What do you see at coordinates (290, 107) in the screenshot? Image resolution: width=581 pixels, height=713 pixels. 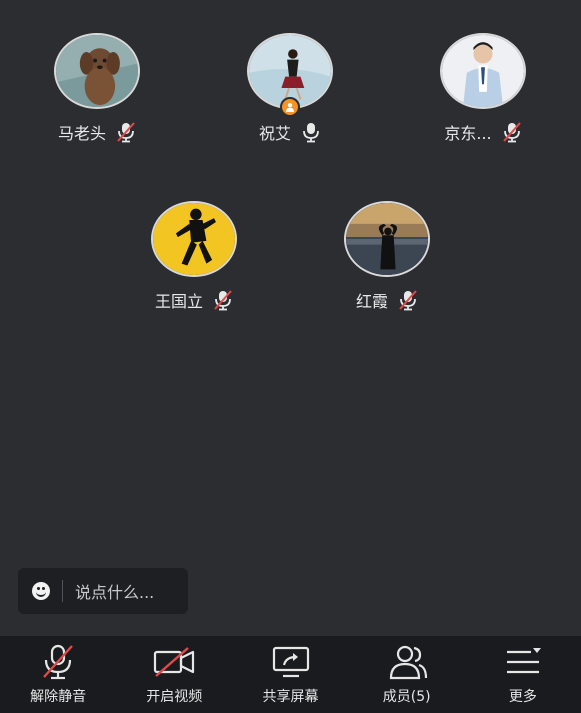 I see `host-badge-icon` at bounding box center [290, 107].